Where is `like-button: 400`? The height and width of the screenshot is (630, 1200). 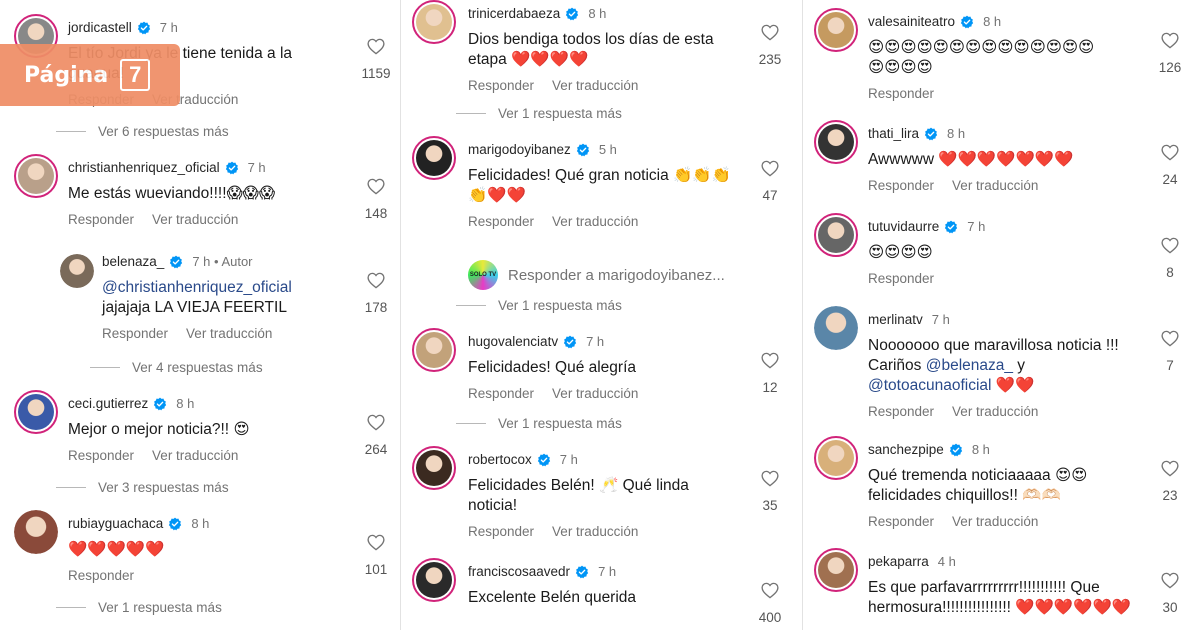 like-button: 400 is located at coordinates (770, 603).